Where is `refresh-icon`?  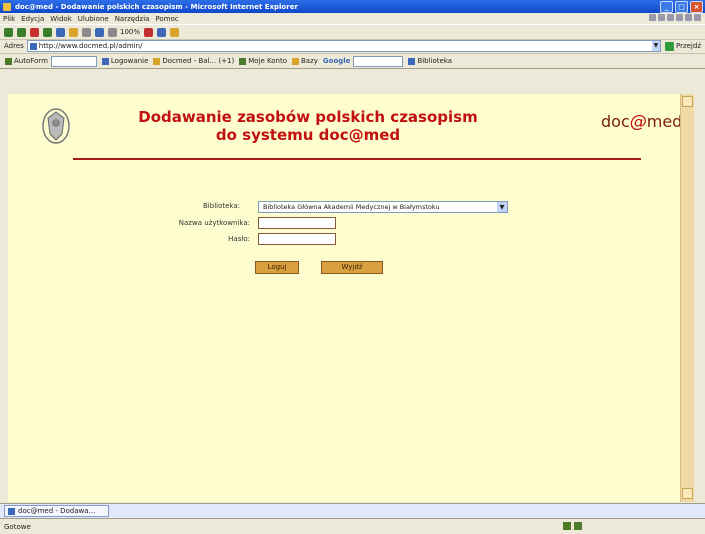
refresh-icon is located at coordinates (47, 32).